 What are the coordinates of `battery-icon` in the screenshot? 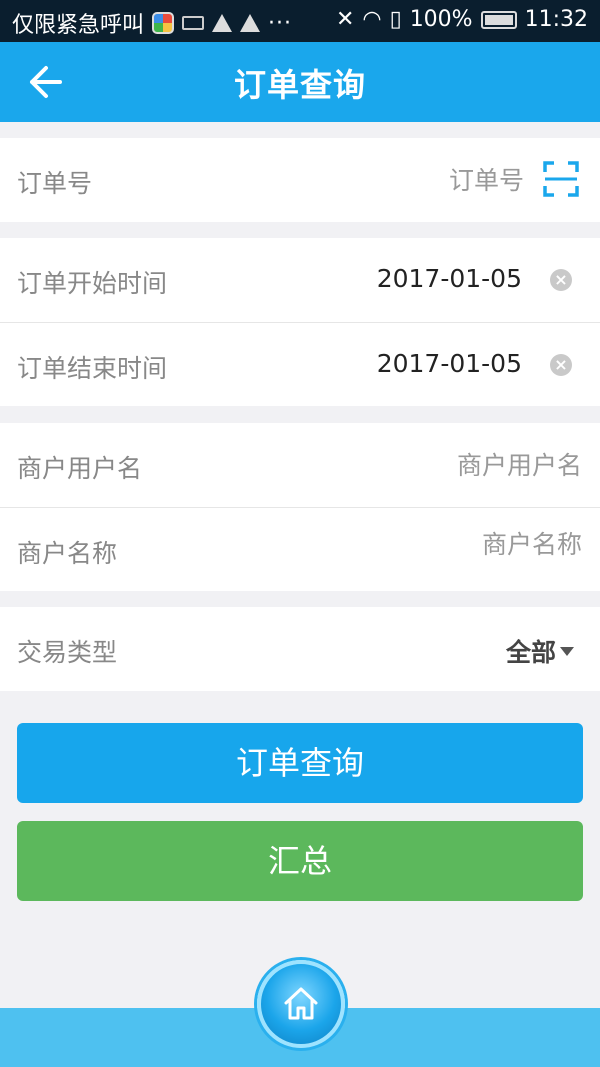 It's located at (498, 19).